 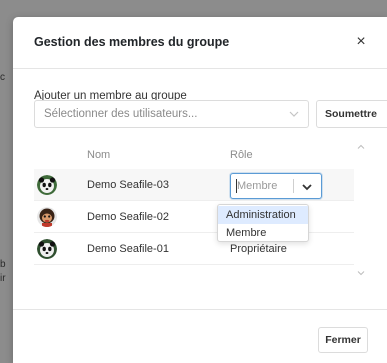 I want to click on role-select-value: Membre, so click(x=257, y=186).